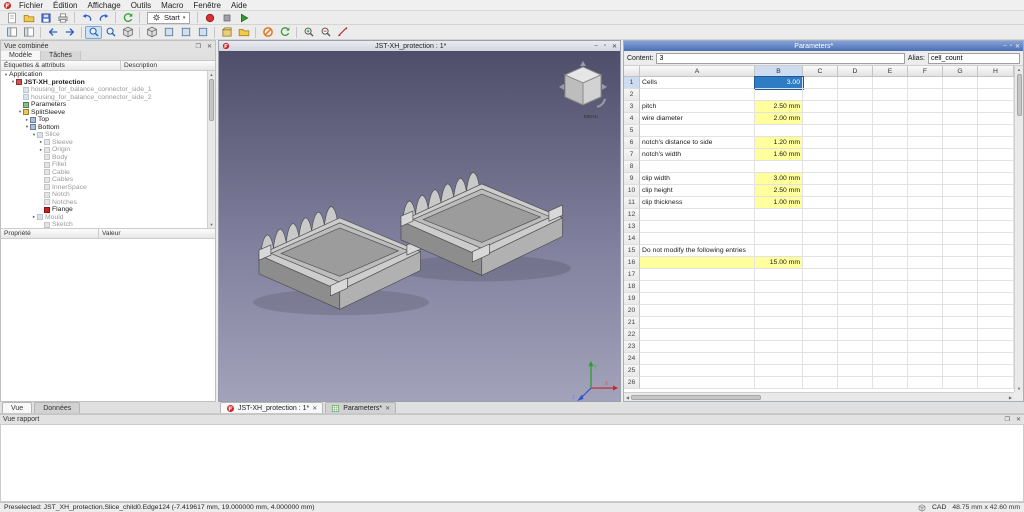  What do you see at coordinates (820, 263) in the screenshot?
I see `cell-C16` at bounding box center [820, 263].